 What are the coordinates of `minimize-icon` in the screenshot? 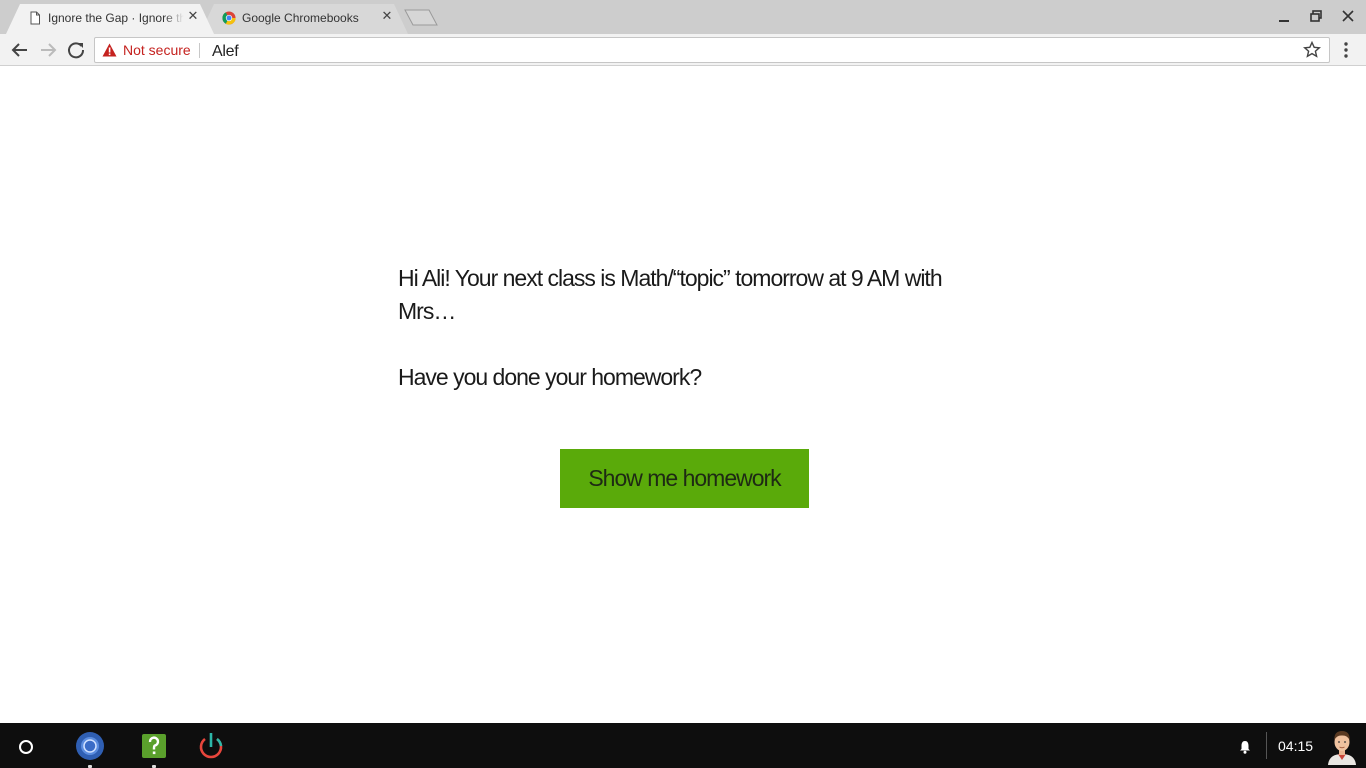 It's located at (1284, 16).